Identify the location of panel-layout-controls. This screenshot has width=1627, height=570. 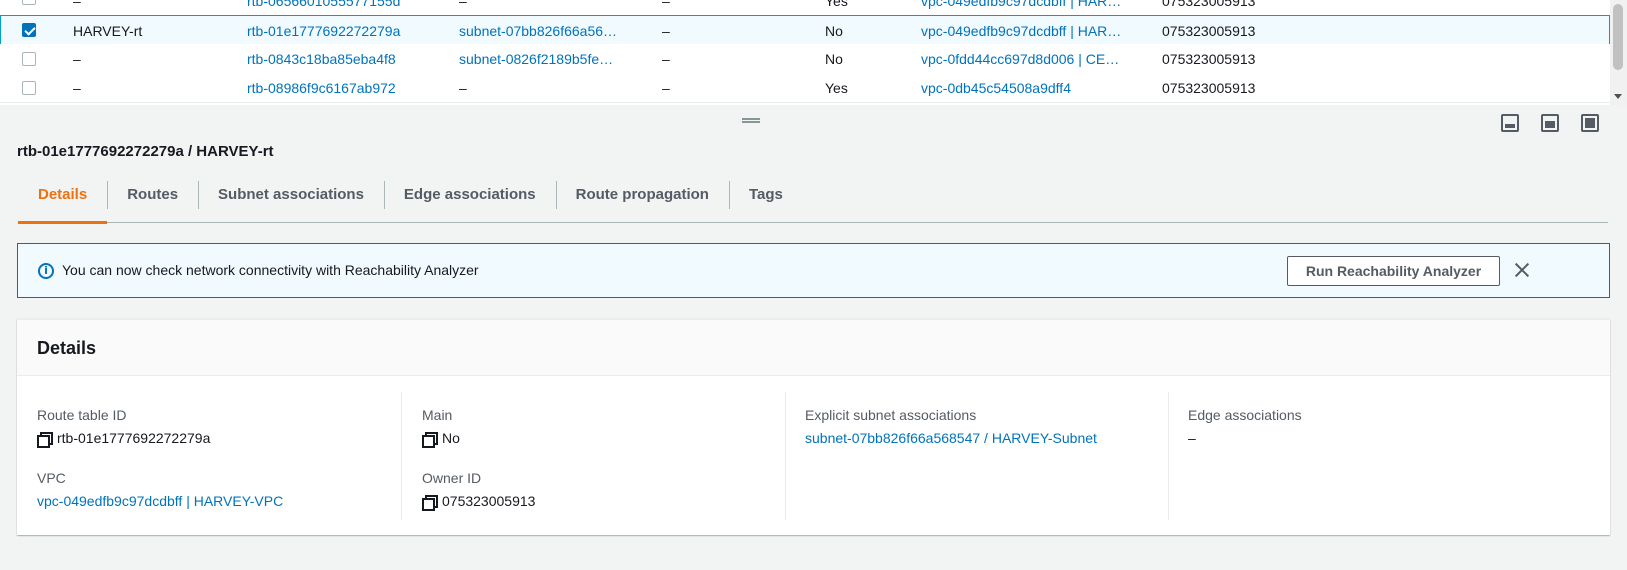
(1550, 123).